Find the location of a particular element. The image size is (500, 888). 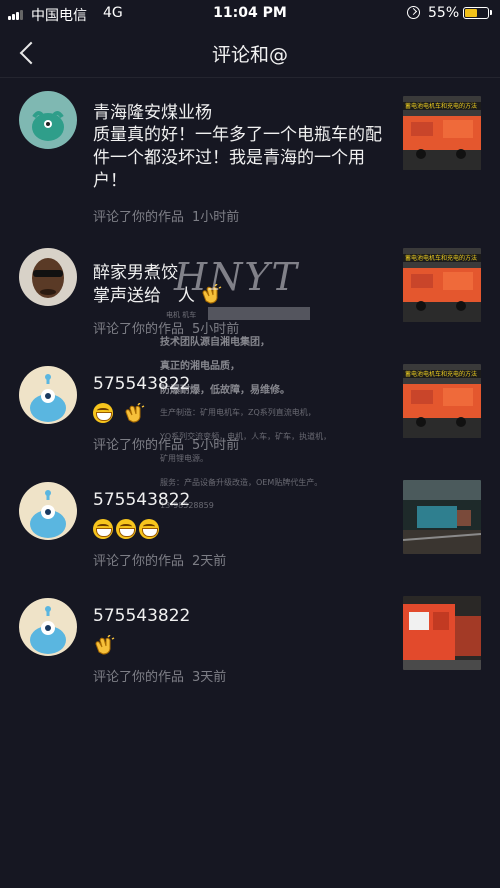

comment-item: 575543822 评论了你的作品 3天前 is located at coordinates (250, 634).